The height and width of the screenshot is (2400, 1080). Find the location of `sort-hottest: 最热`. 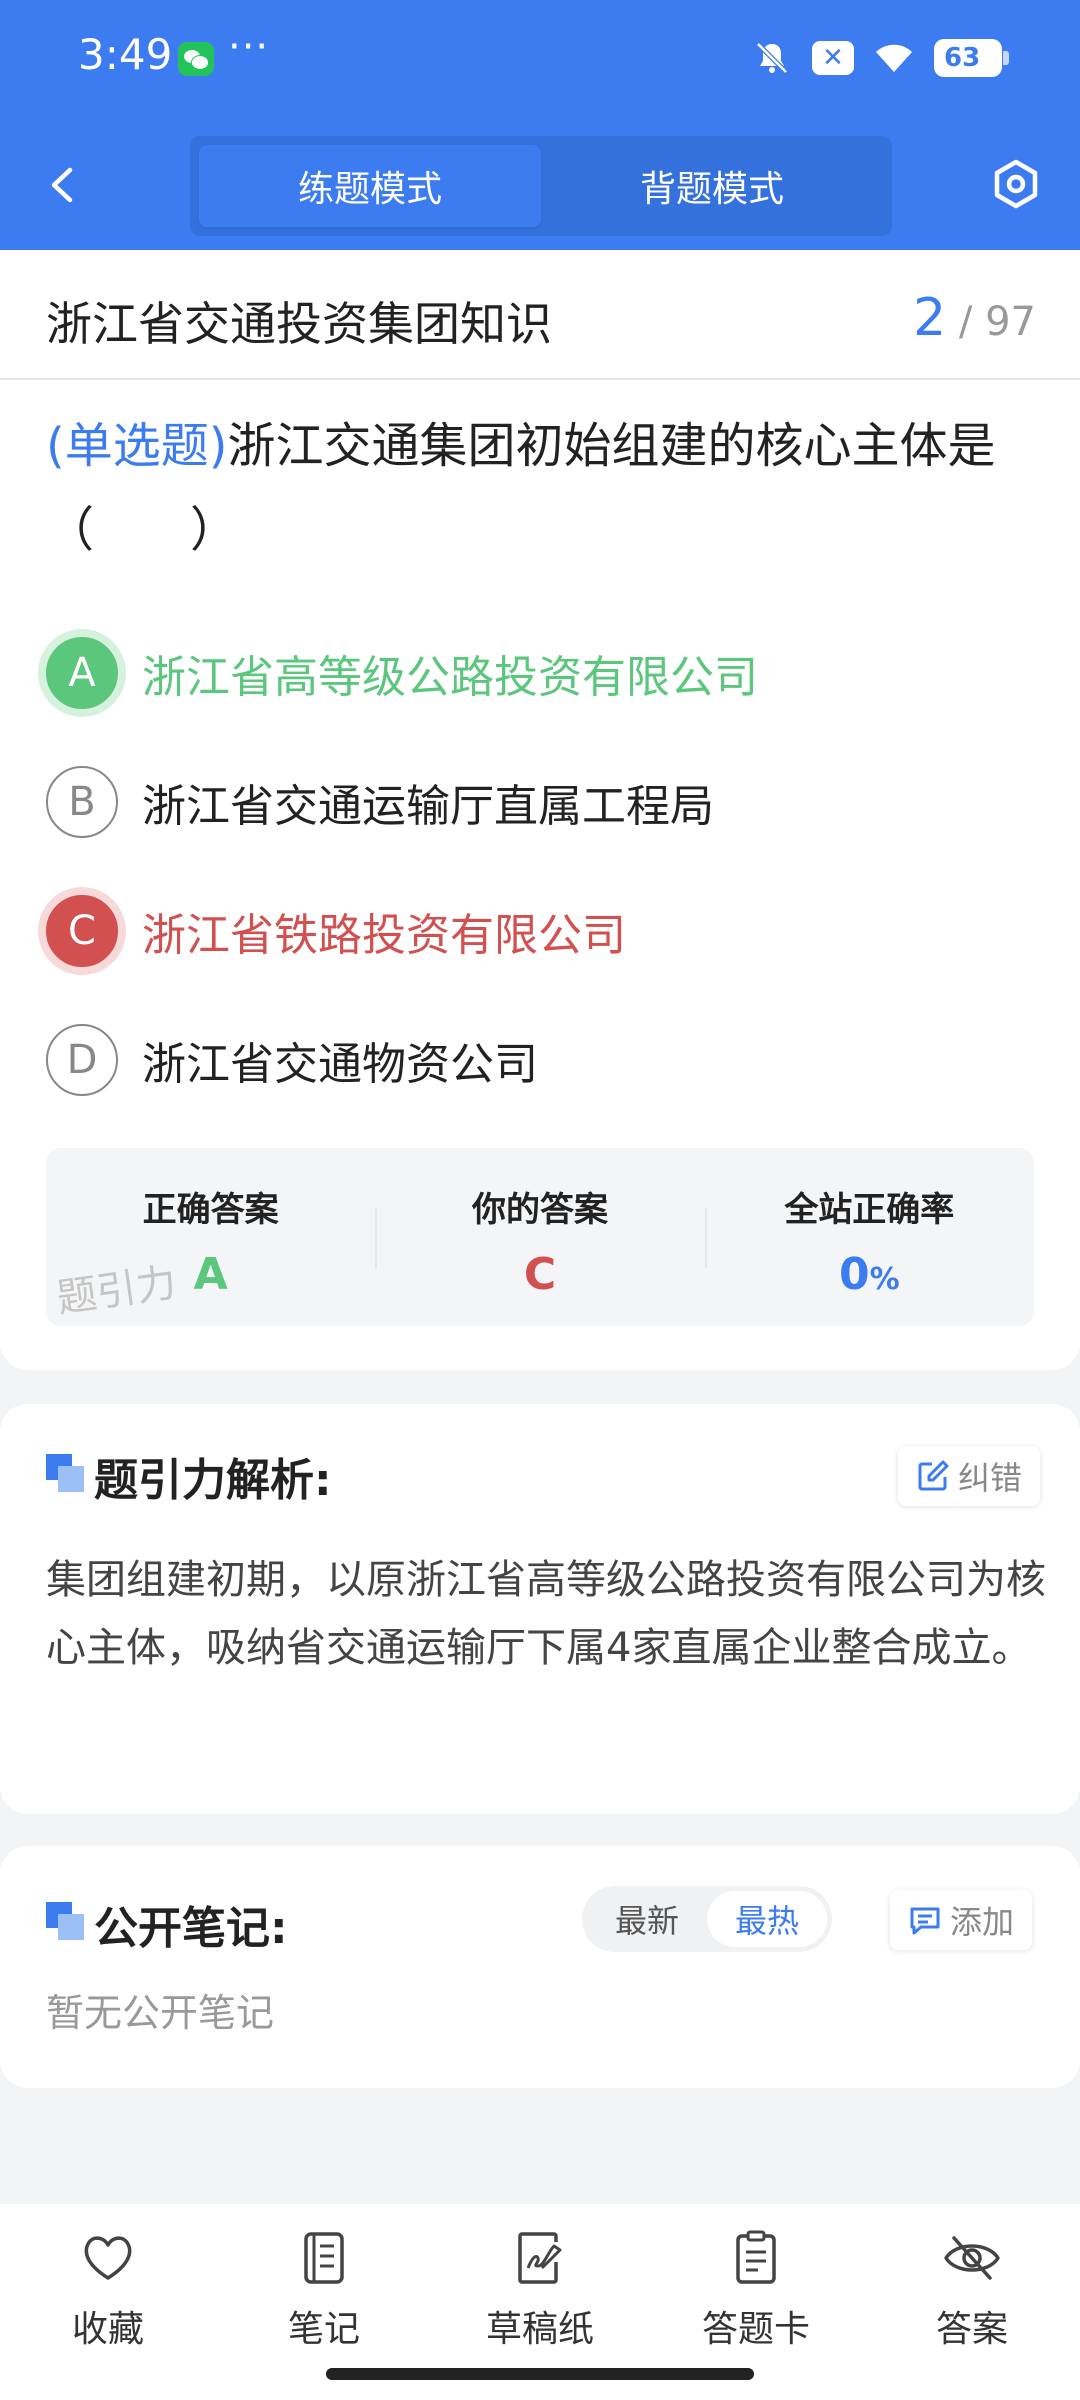

sort-hottest: 最热 is located at coordinates (767, 1919).